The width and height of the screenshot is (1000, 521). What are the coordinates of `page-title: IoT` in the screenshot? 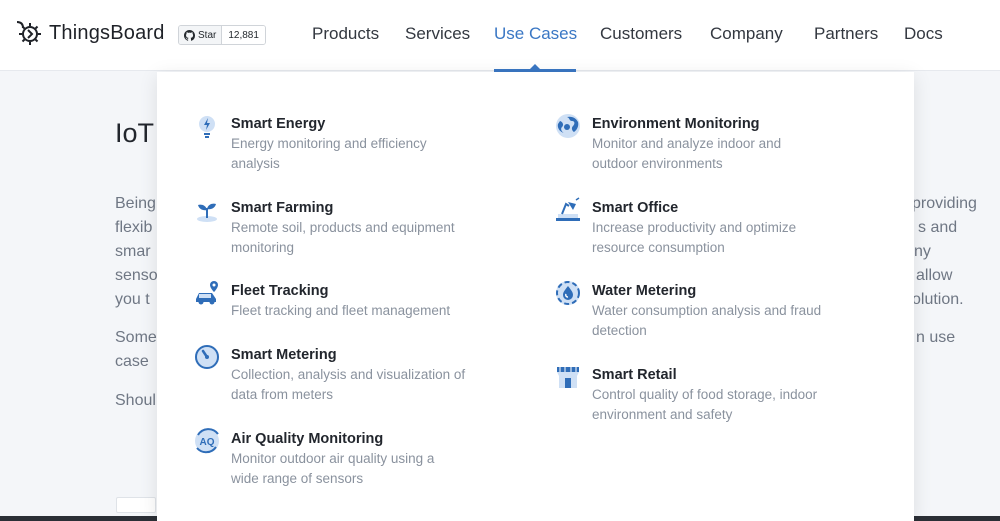 It's located at (135, 133).